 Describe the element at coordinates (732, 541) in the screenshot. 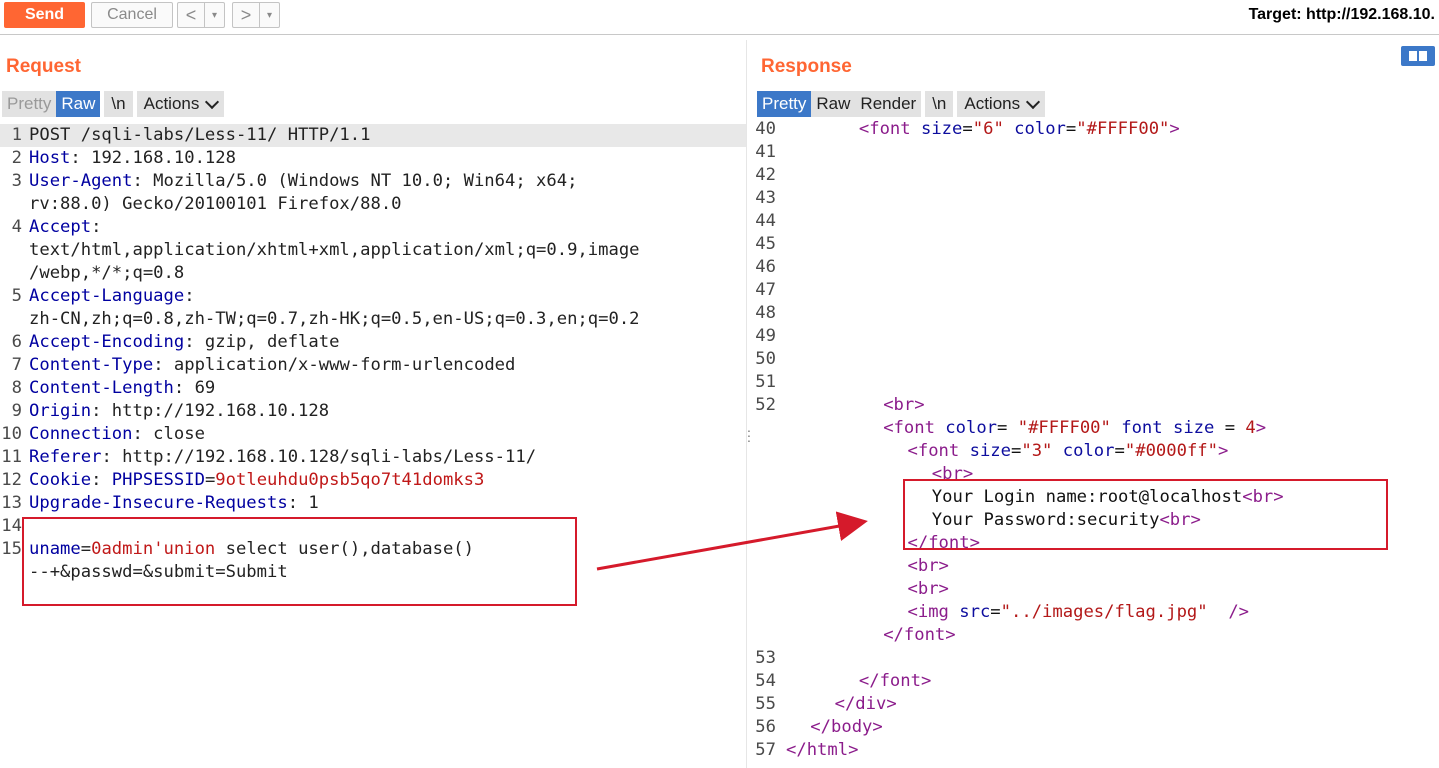

I see `annotation-arrow` at that location.